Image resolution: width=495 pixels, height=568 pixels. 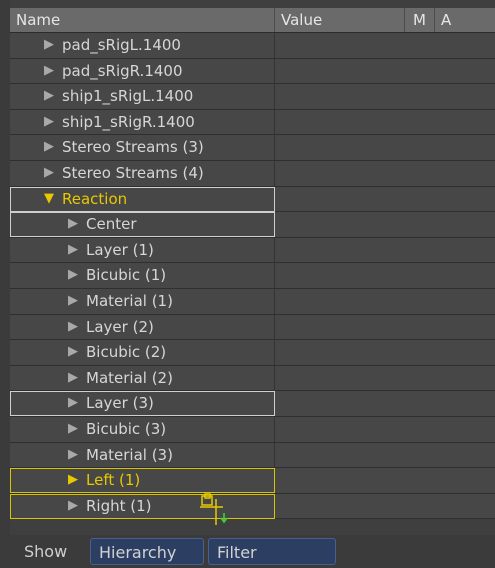 I want to click on tree-row-label: Material (1), so click(x=129, y=300).